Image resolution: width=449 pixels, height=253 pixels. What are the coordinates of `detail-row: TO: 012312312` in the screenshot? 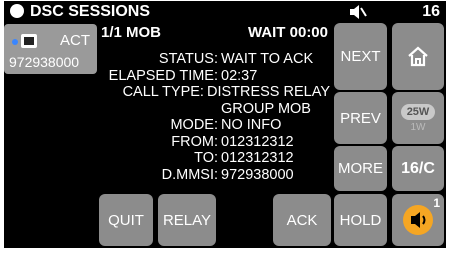 It's located at (244, 158).